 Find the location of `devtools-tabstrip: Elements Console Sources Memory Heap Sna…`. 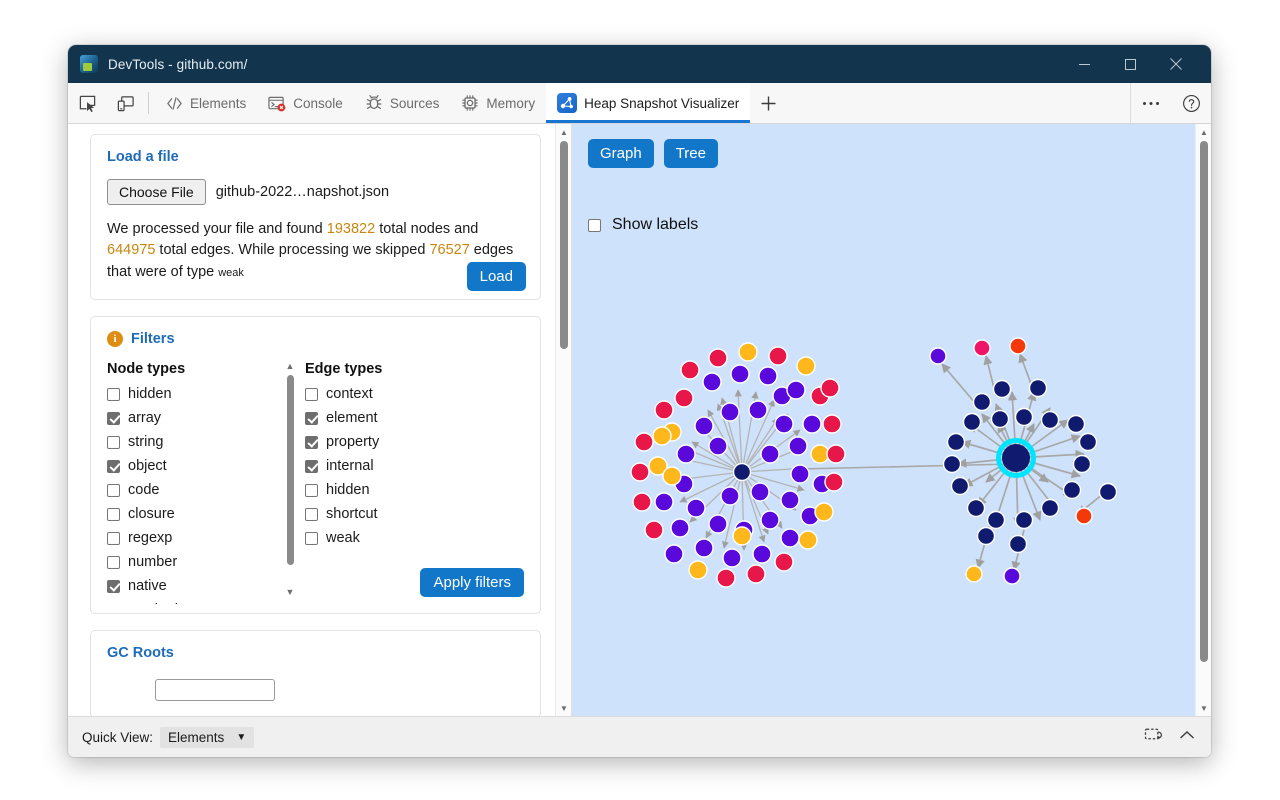

devtools-tabstrip: Elements Console Sources Memory Heap Sna… is located at coordinates (639, 103).